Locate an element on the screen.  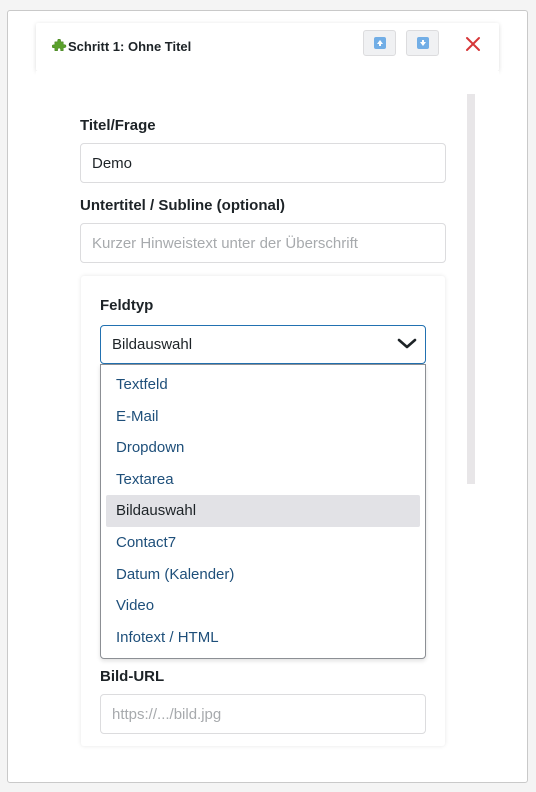
step-header: Schritt 1: Ohne Titel is located at coordinates (267, 47).